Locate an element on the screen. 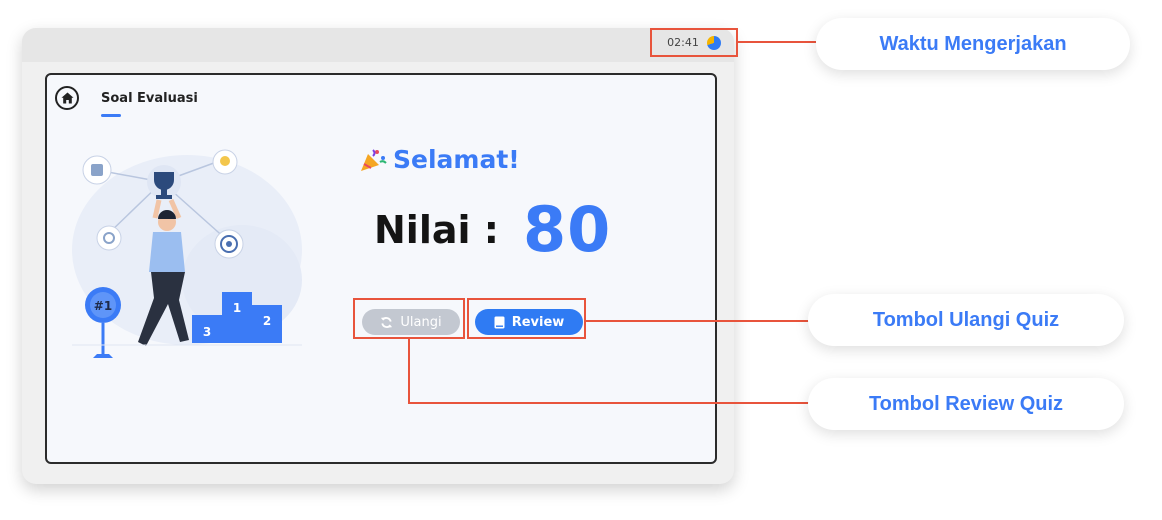 This screenshot has width=1162, height=520. gear-node-icon is located at coordinates (109, 238).